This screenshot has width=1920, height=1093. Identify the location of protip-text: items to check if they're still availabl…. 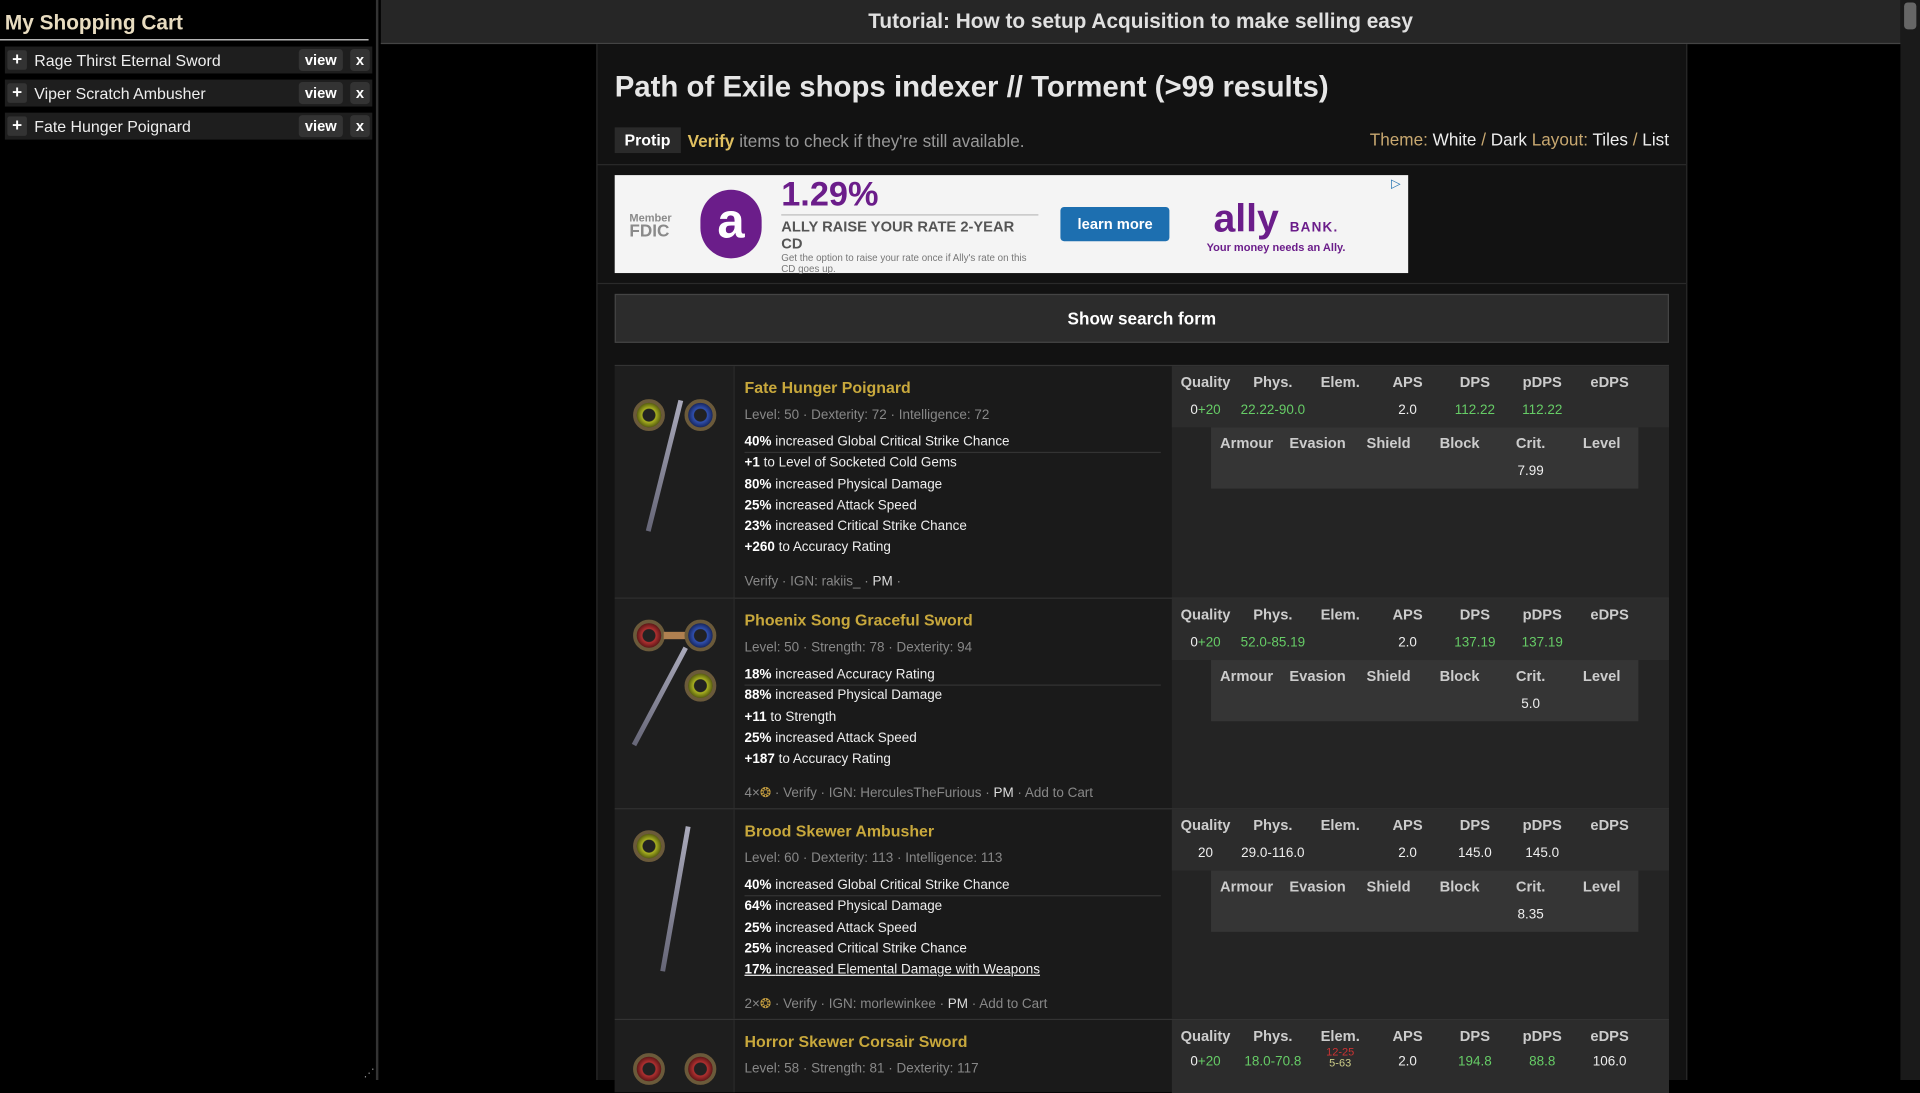
(882, 140).